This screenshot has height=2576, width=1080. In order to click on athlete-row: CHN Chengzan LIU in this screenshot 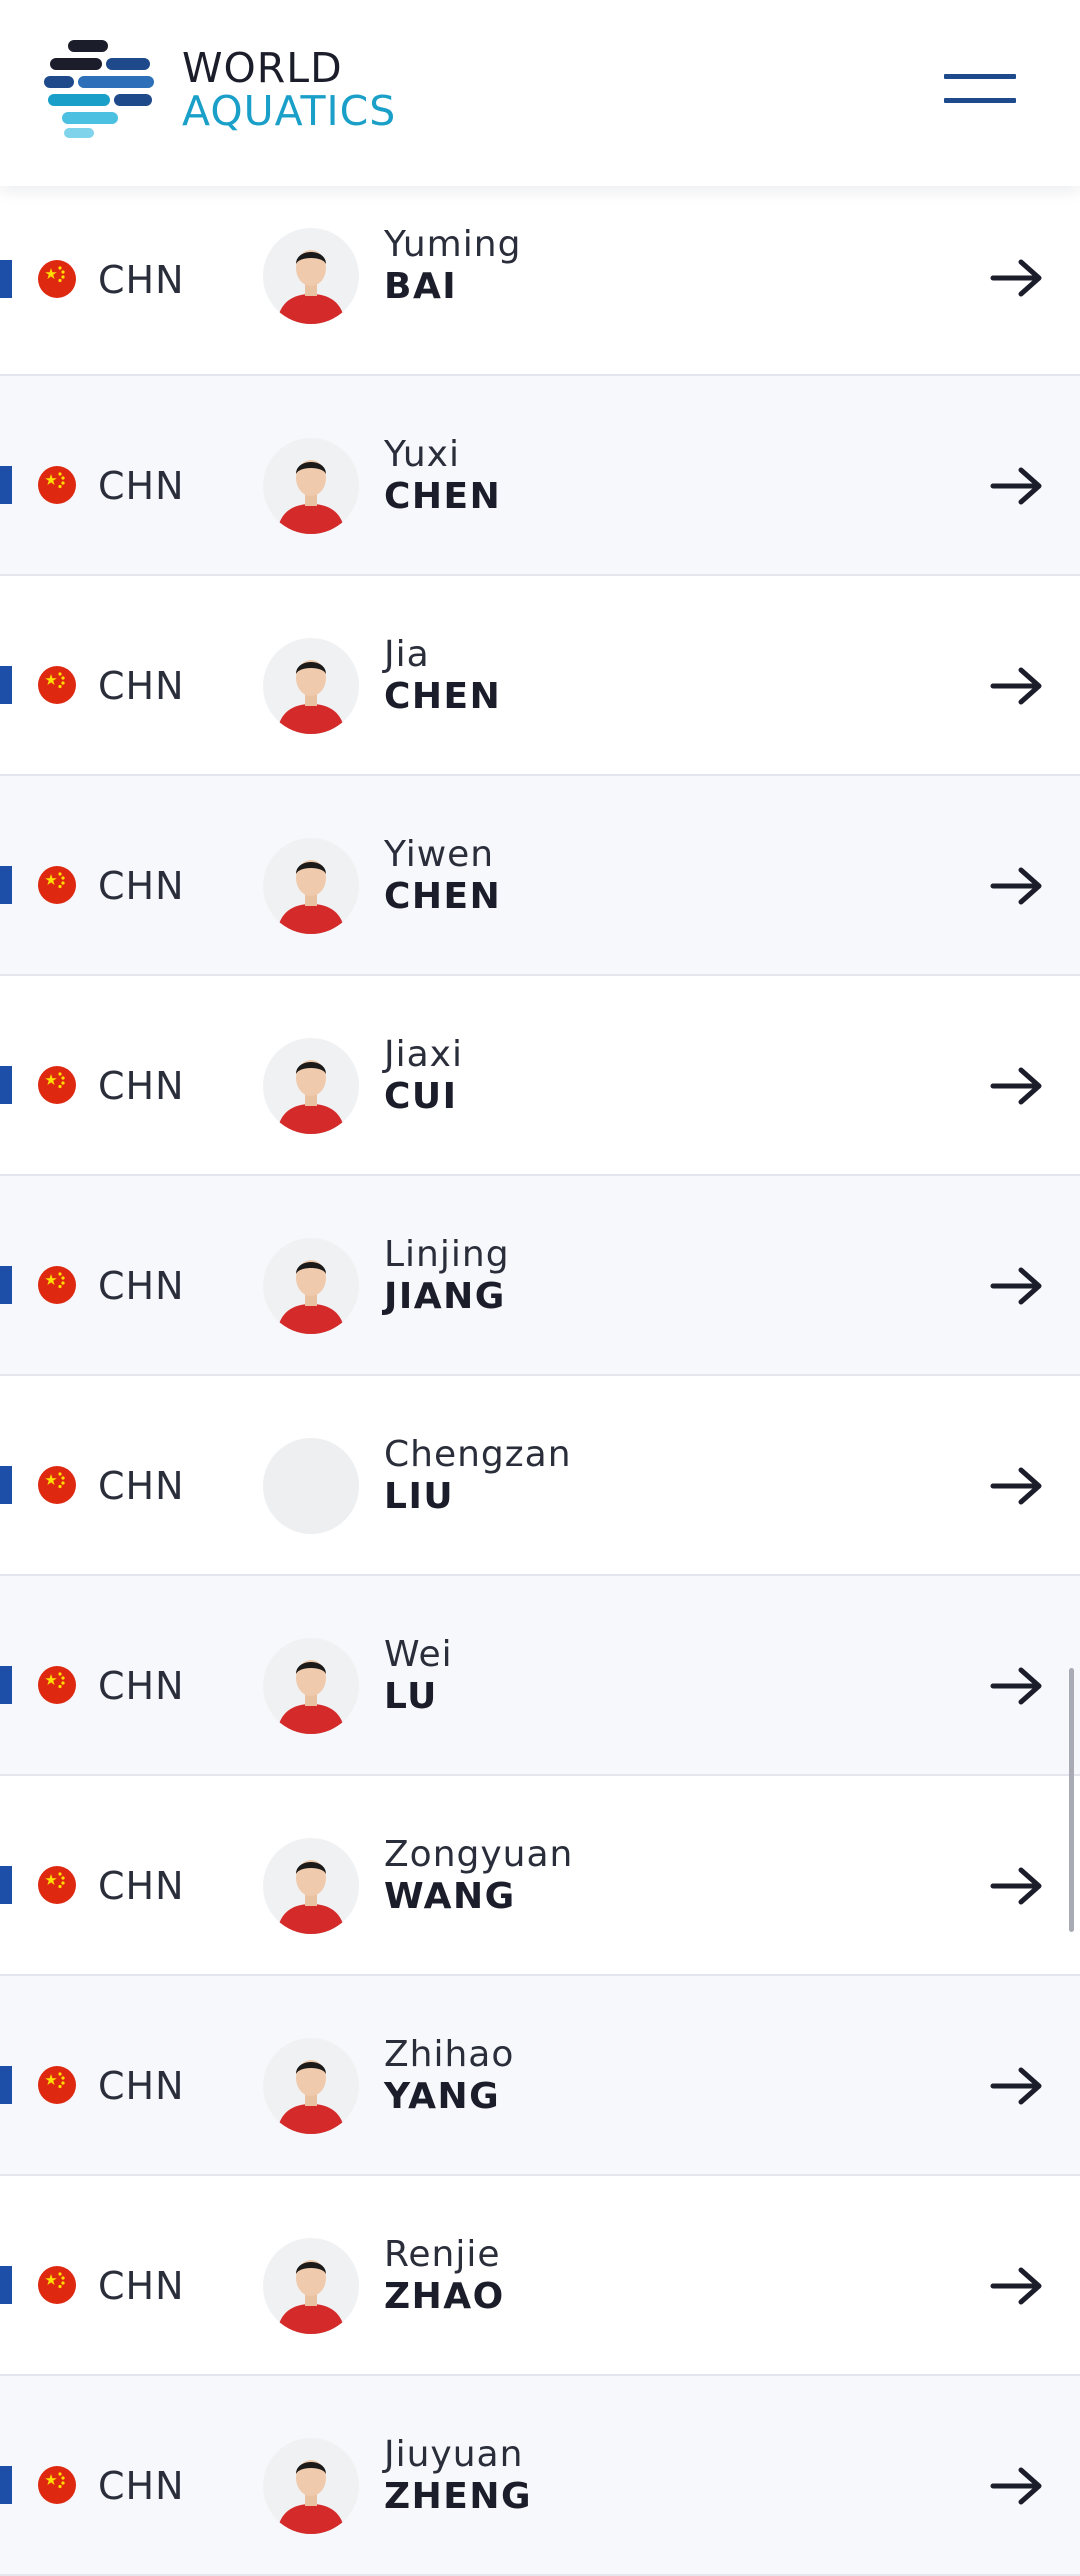, I will do `click(540, 1476)`.